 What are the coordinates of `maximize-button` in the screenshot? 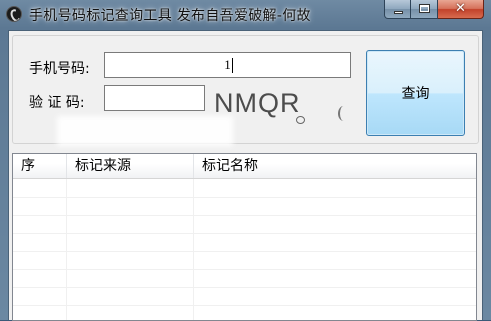 It's located at (424, 9).